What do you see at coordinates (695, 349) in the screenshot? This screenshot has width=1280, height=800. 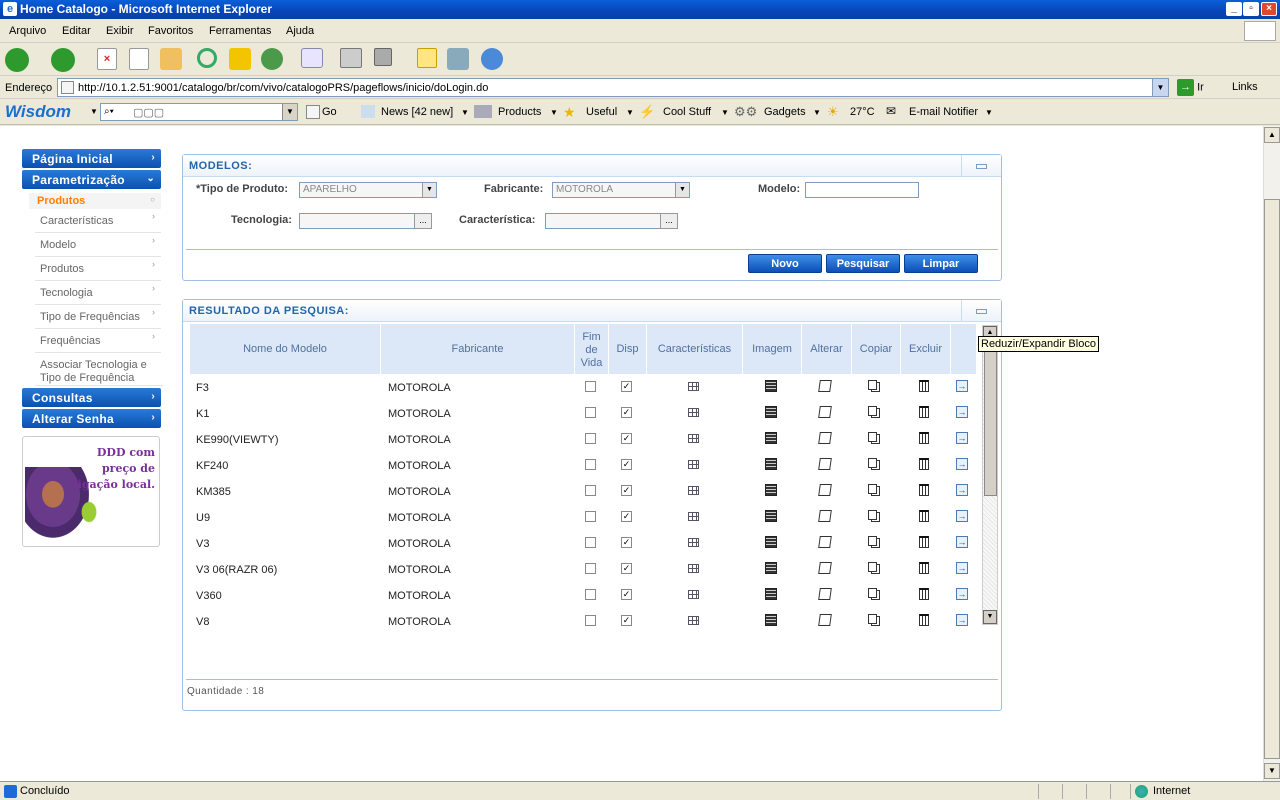 I see `col-caracteristicas: Características` at bounding box center [695, 349].